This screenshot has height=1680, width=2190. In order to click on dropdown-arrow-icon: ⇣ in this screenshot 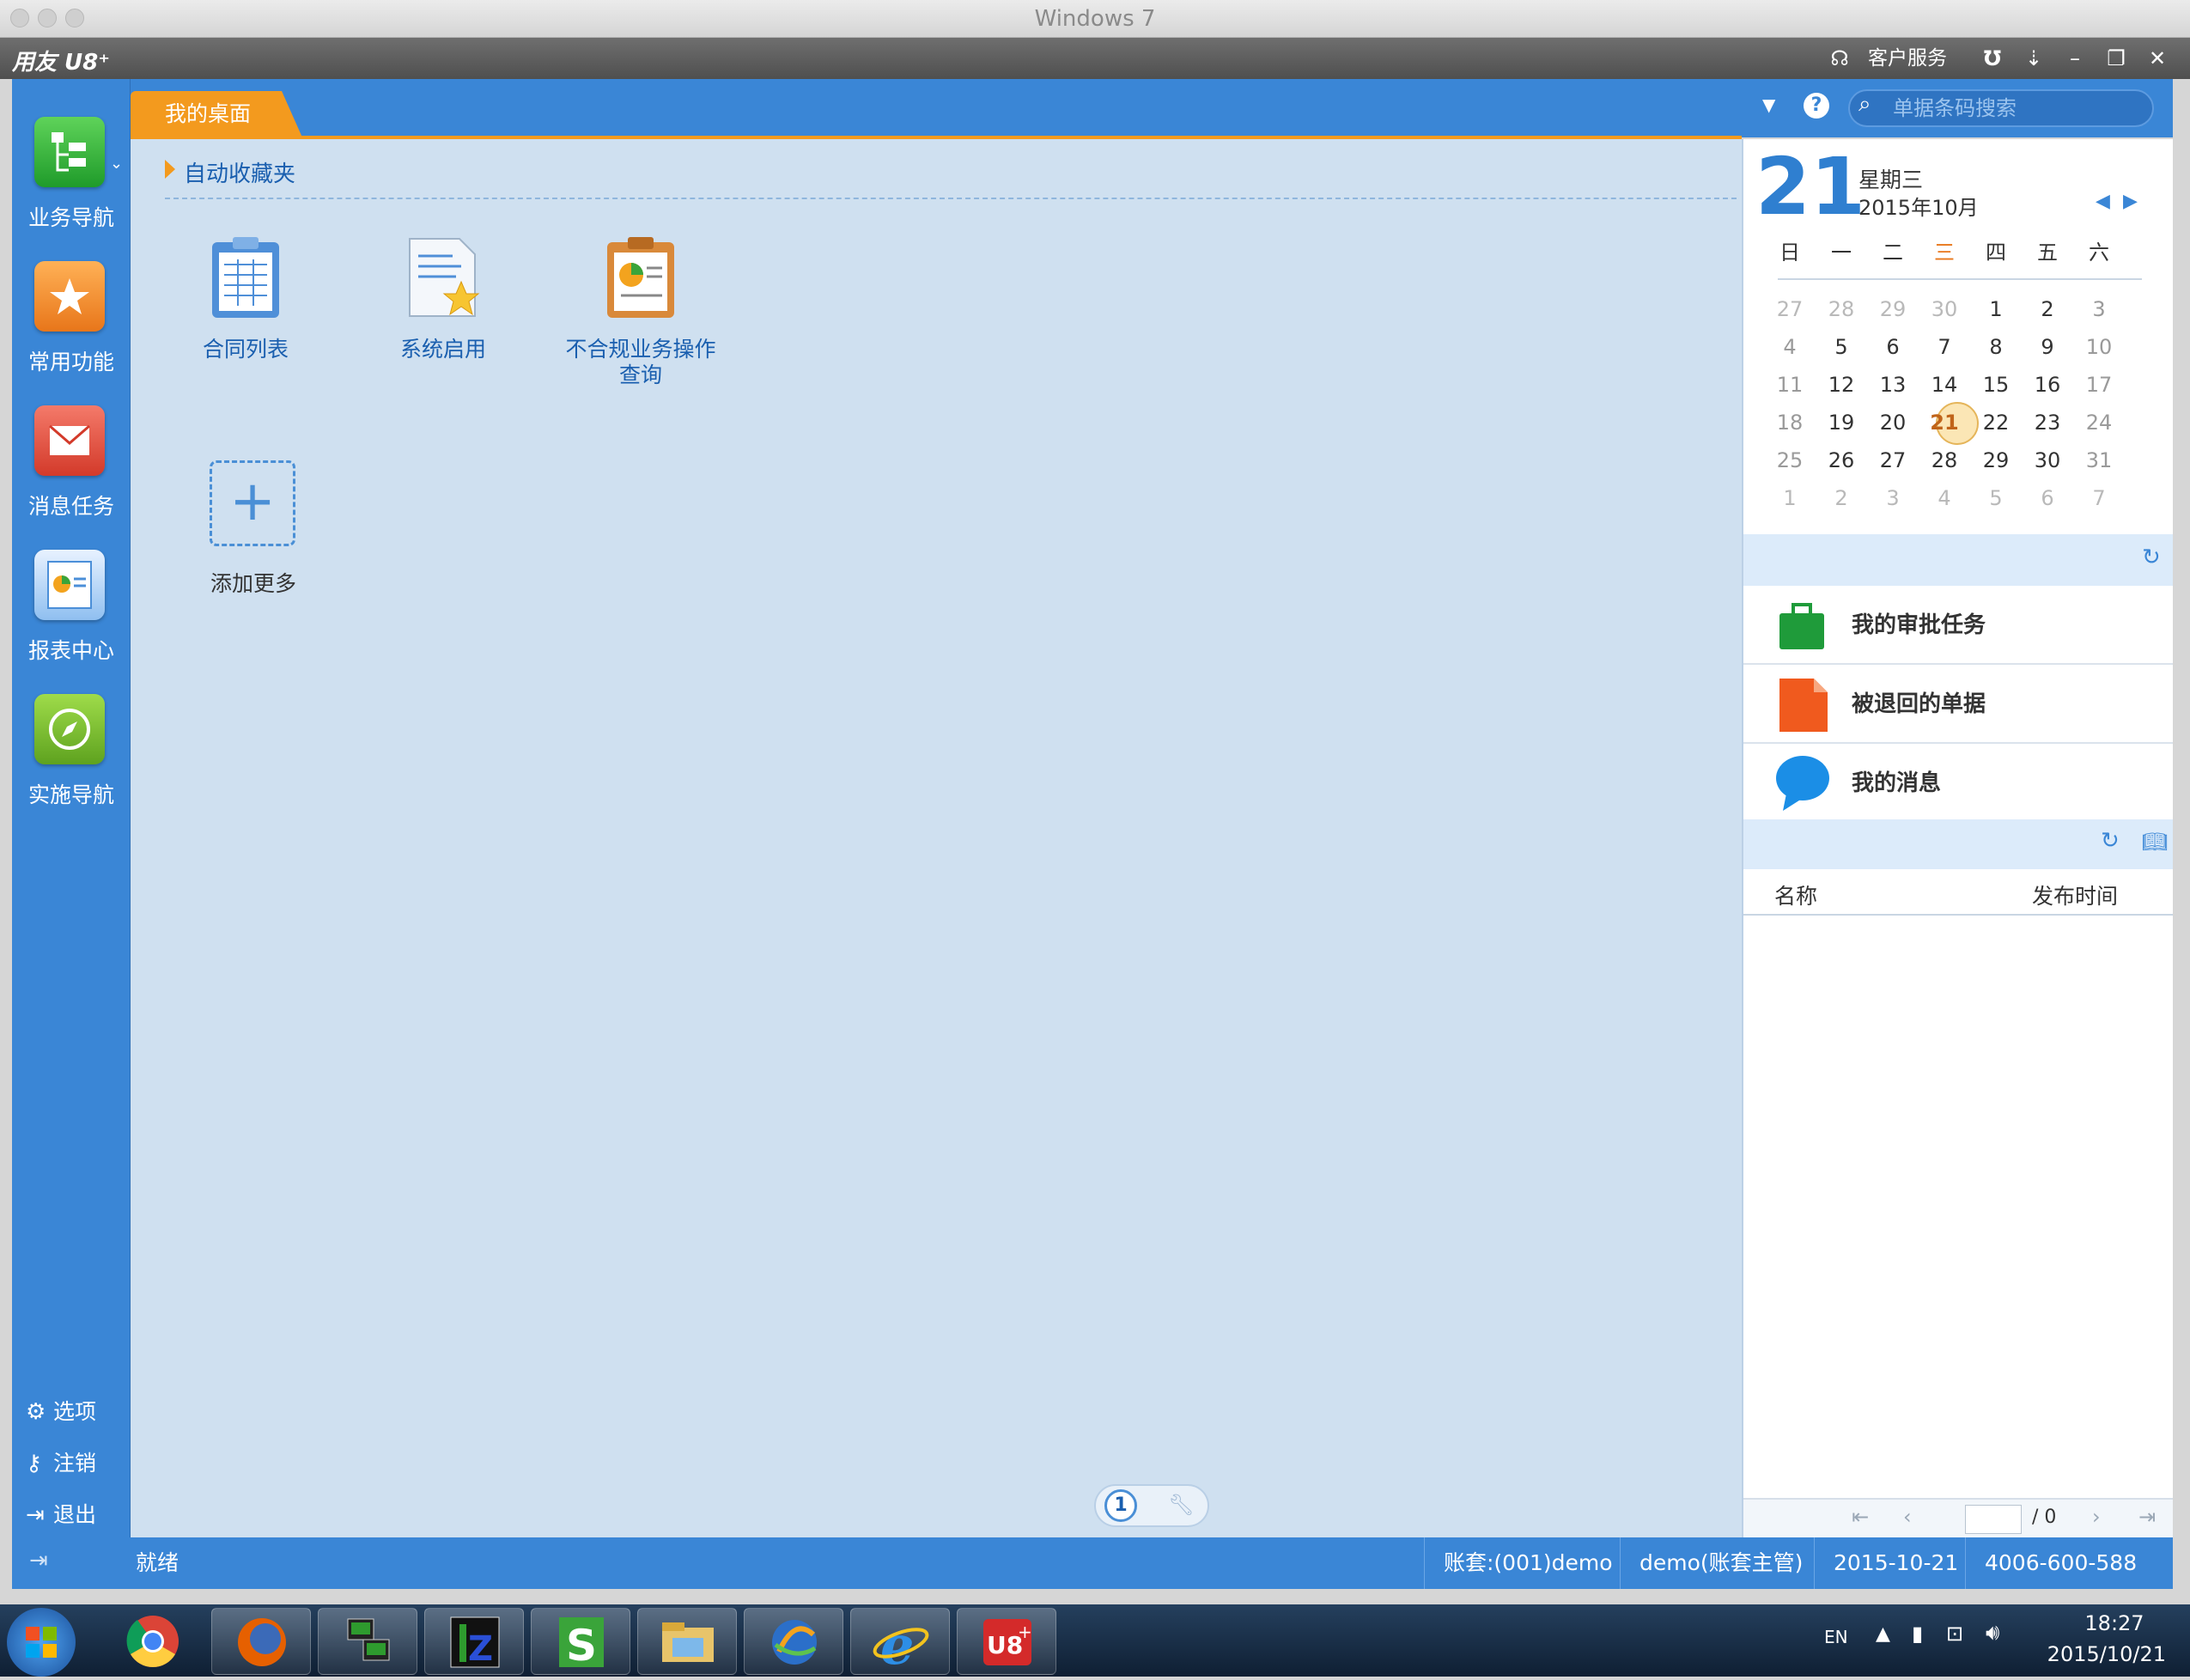, I will do `click(2034, 59)`.